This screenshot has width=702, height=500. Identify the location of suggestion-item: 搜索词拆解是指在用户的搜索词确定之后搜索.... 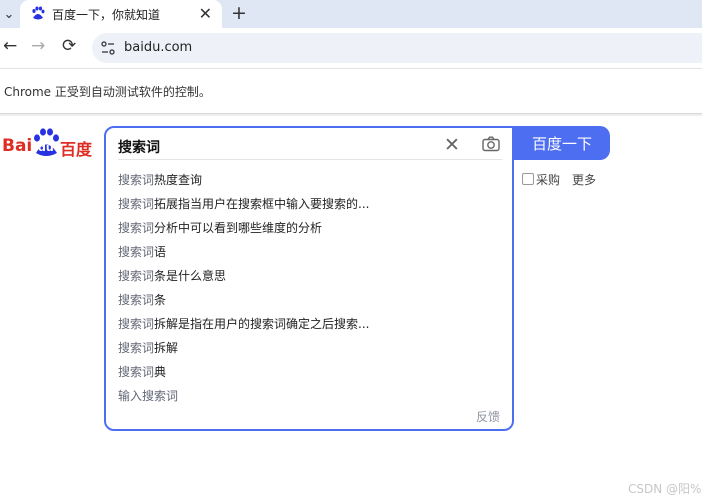
(243, 323).